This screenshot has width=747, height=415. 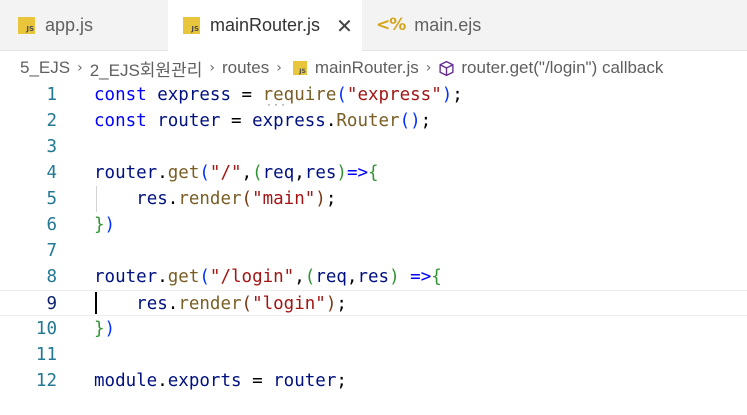 I want to click on line-number: 6, so click(x=51, y=225).